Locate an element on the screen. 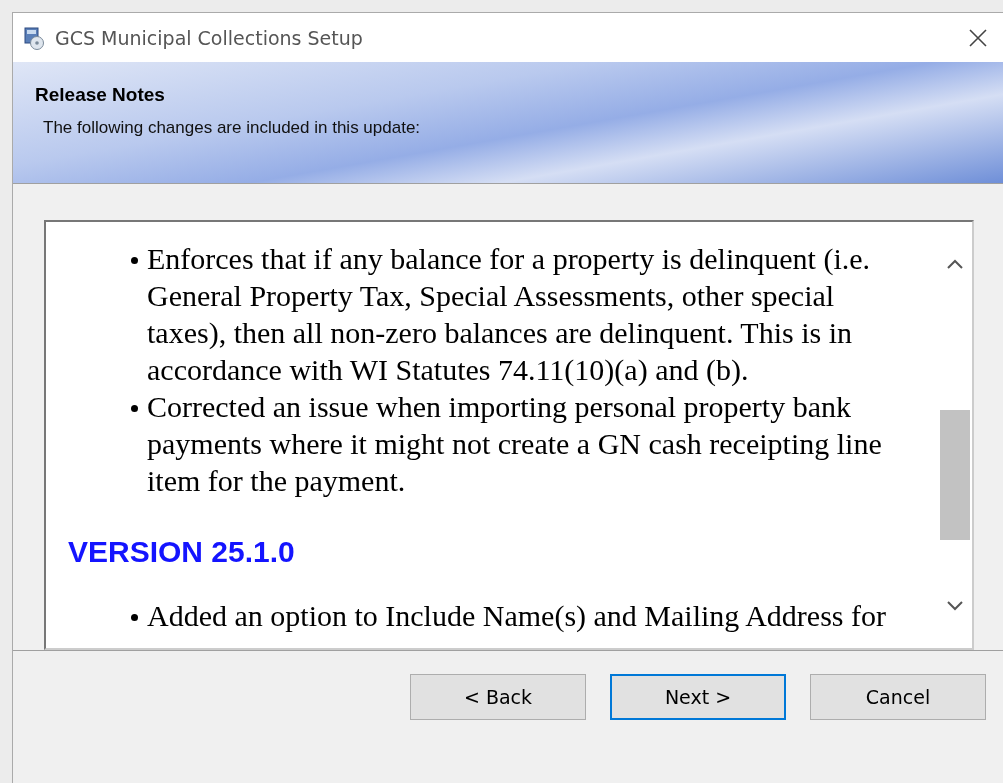 This screenshot has height=783, width=1003. page-title: Release Notes is located at coordinates (100, 95).